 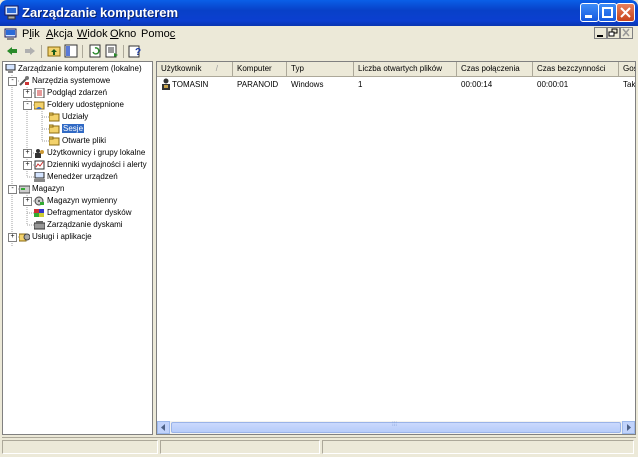 I want to click on tree-node-local-users-groups: Użytkownicy i grupy lokalne, so click(x=89, y=153).